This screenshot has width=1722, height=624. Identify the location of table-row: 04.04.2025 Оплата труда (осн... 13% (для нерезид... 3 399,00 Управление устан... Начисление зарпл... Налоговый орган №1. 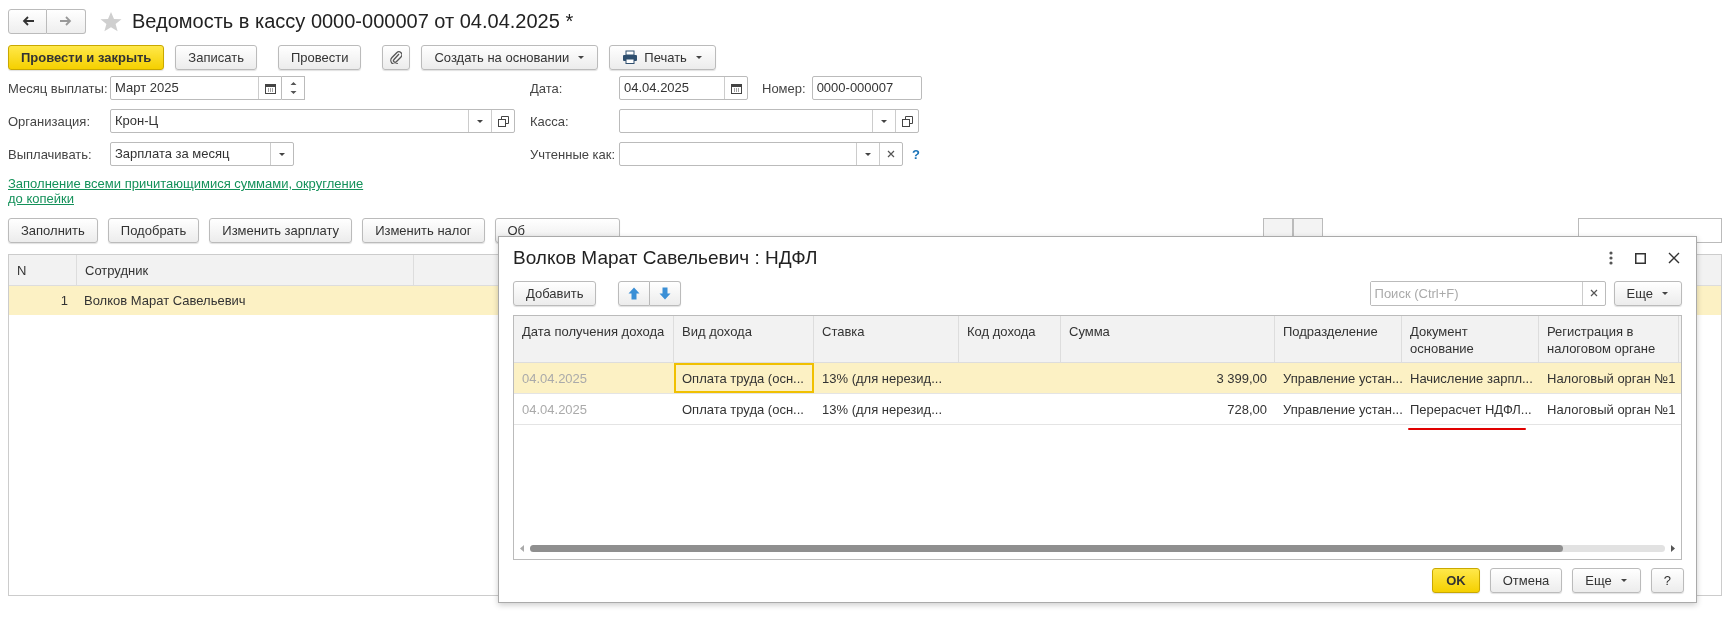
(1097, 378).